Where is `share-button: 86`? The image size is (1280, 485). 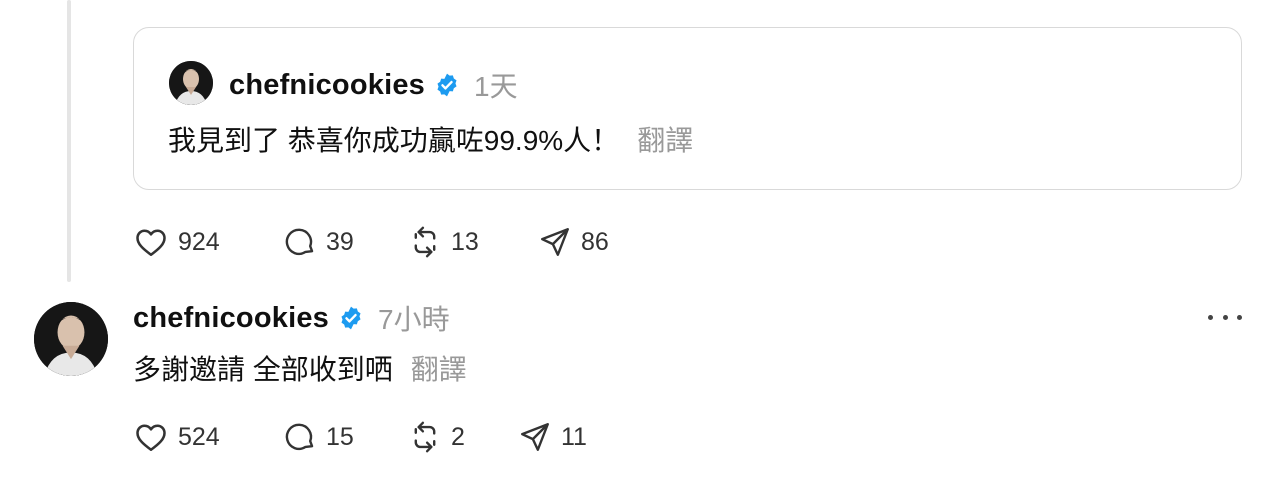
share-button: 86 is located at coordinates (573, 242).